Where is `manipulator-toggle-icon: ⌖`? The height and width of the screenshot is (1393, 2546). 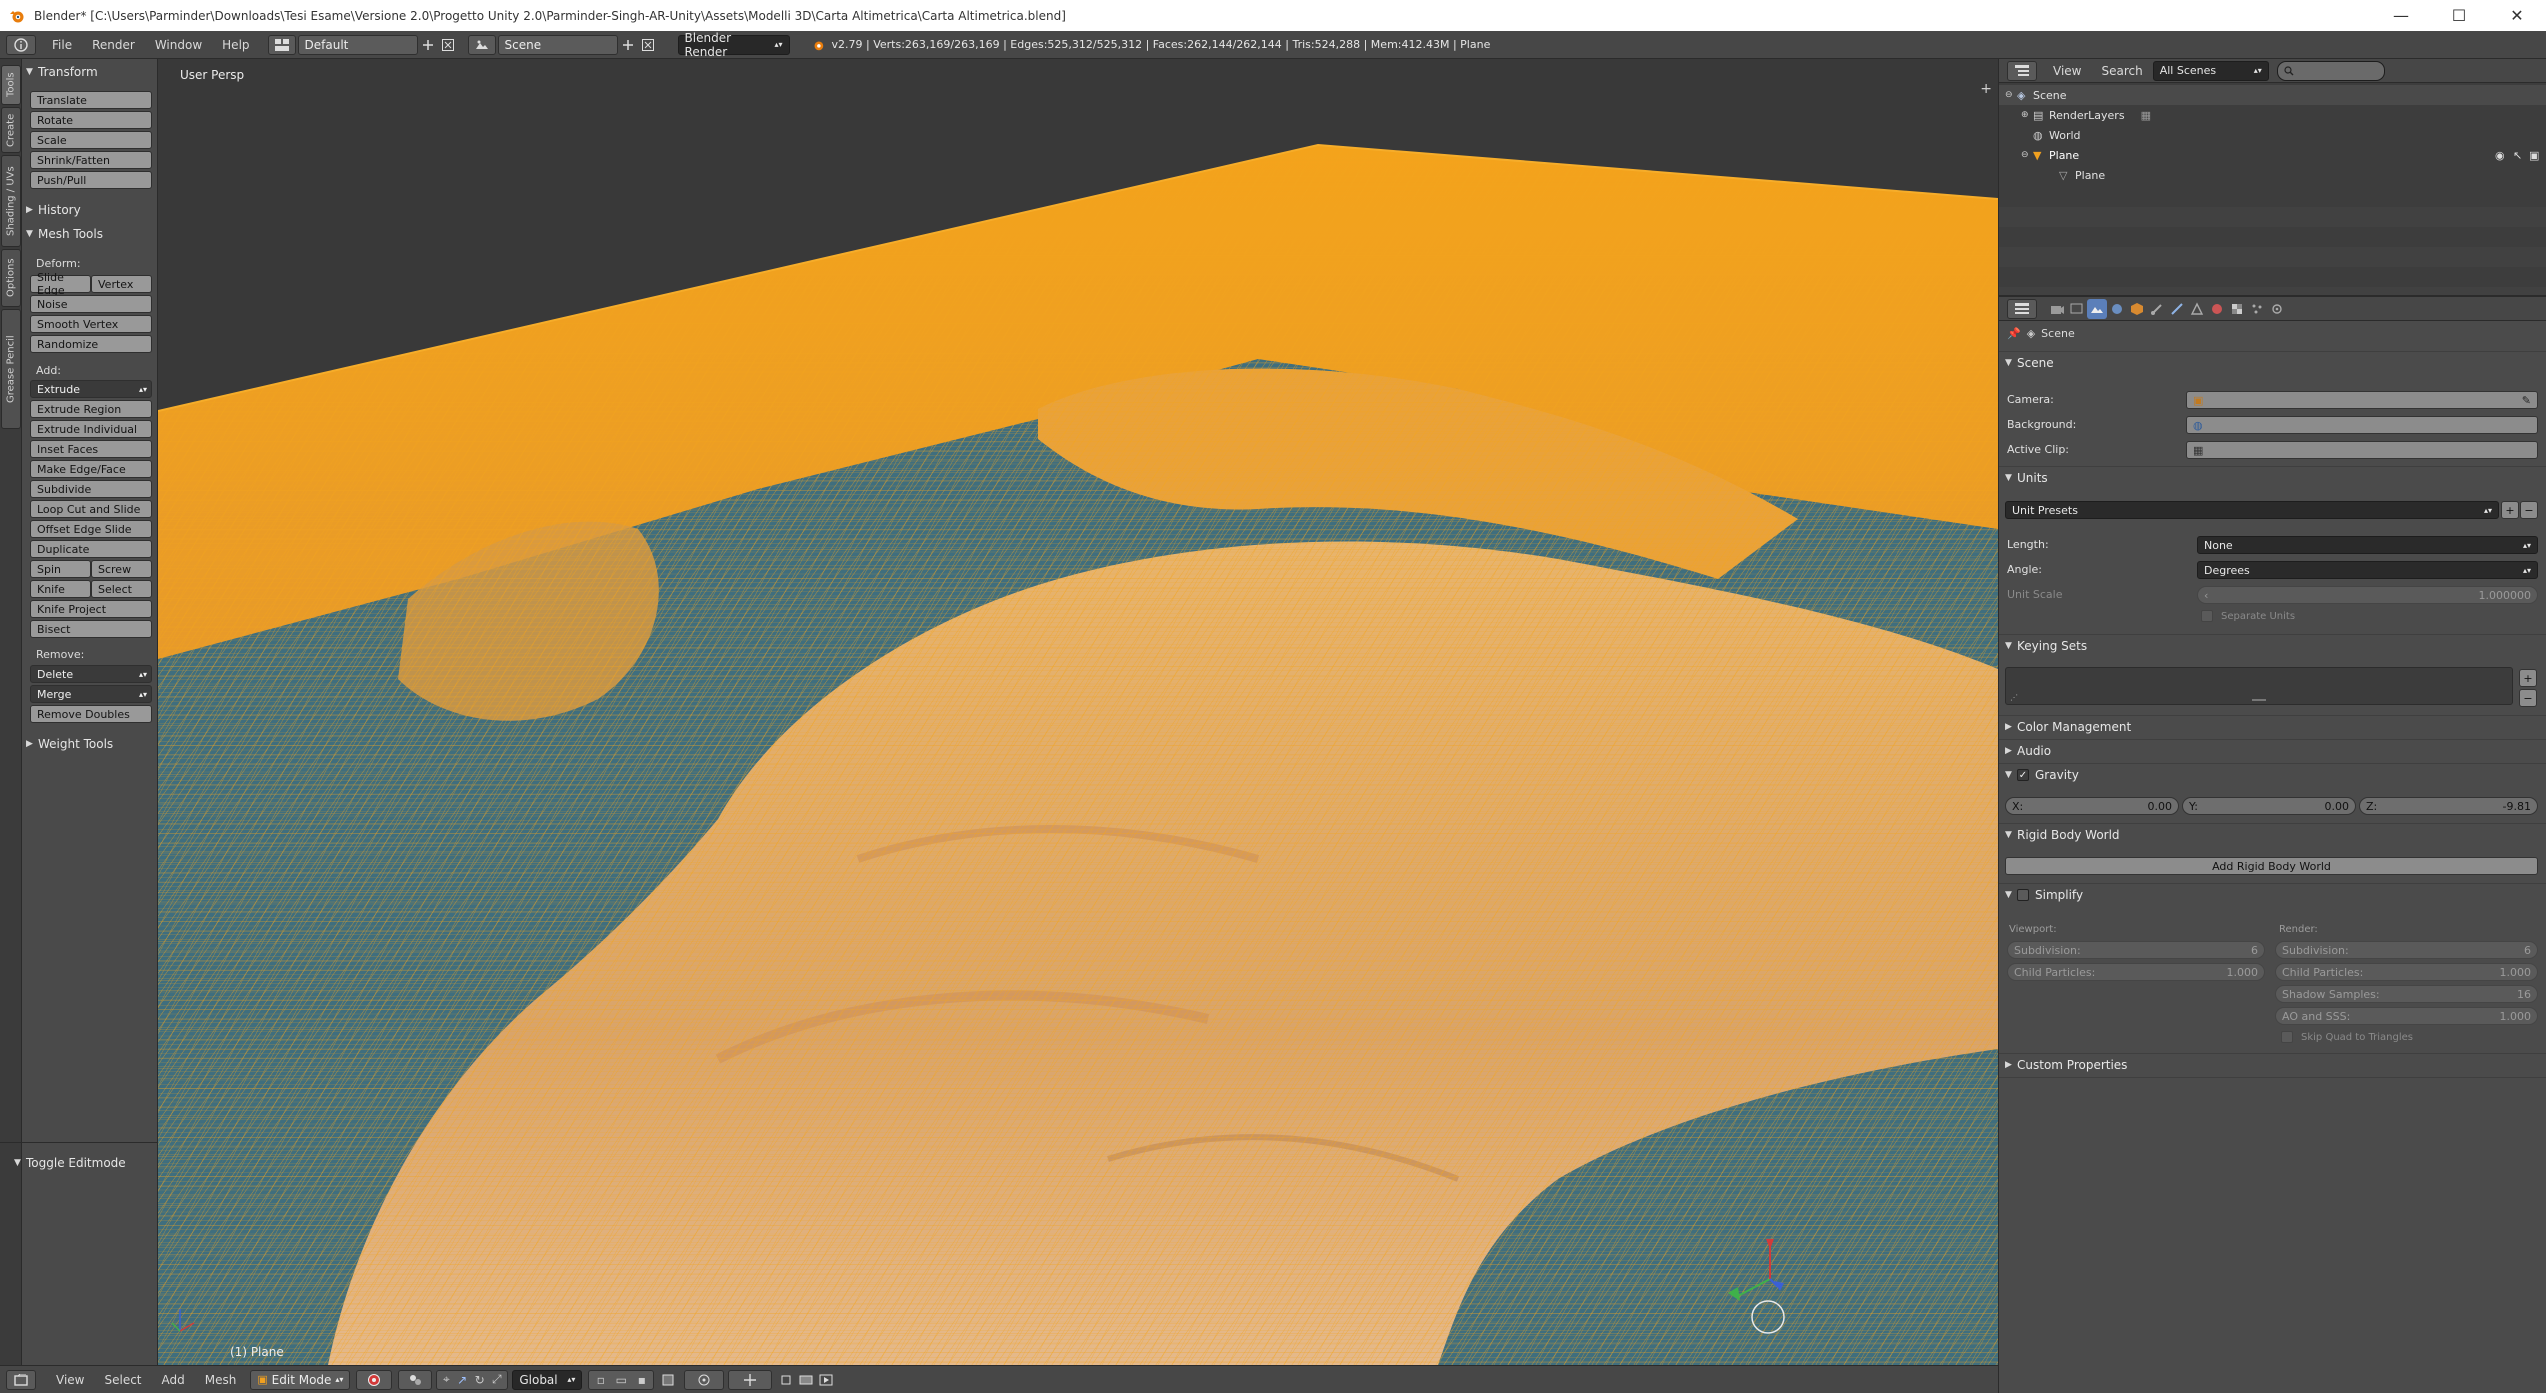 manipulator-toggle-icon: ⌖ is located at coordinates (446, 1379).